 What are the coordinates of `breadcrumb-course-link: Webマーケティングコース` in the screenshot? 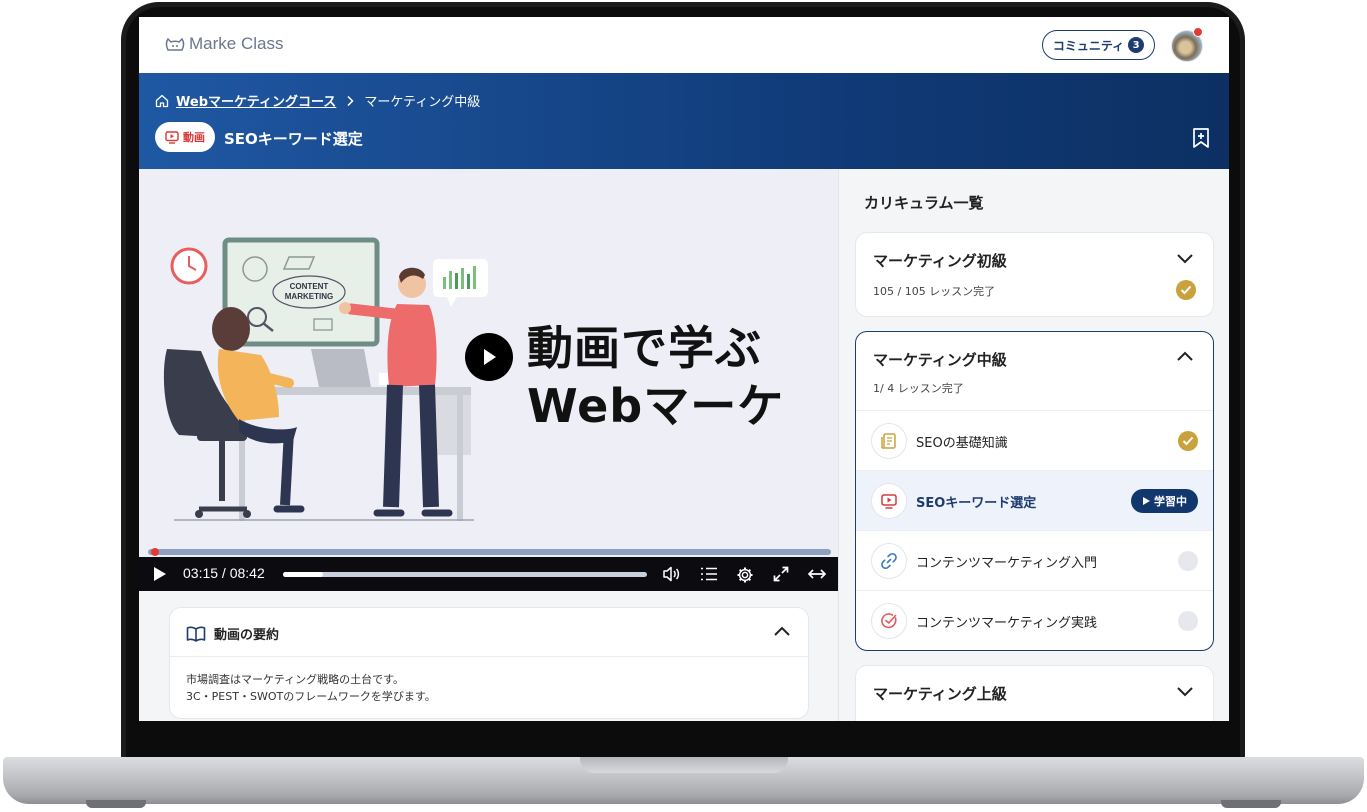 It's located at (256, 100).